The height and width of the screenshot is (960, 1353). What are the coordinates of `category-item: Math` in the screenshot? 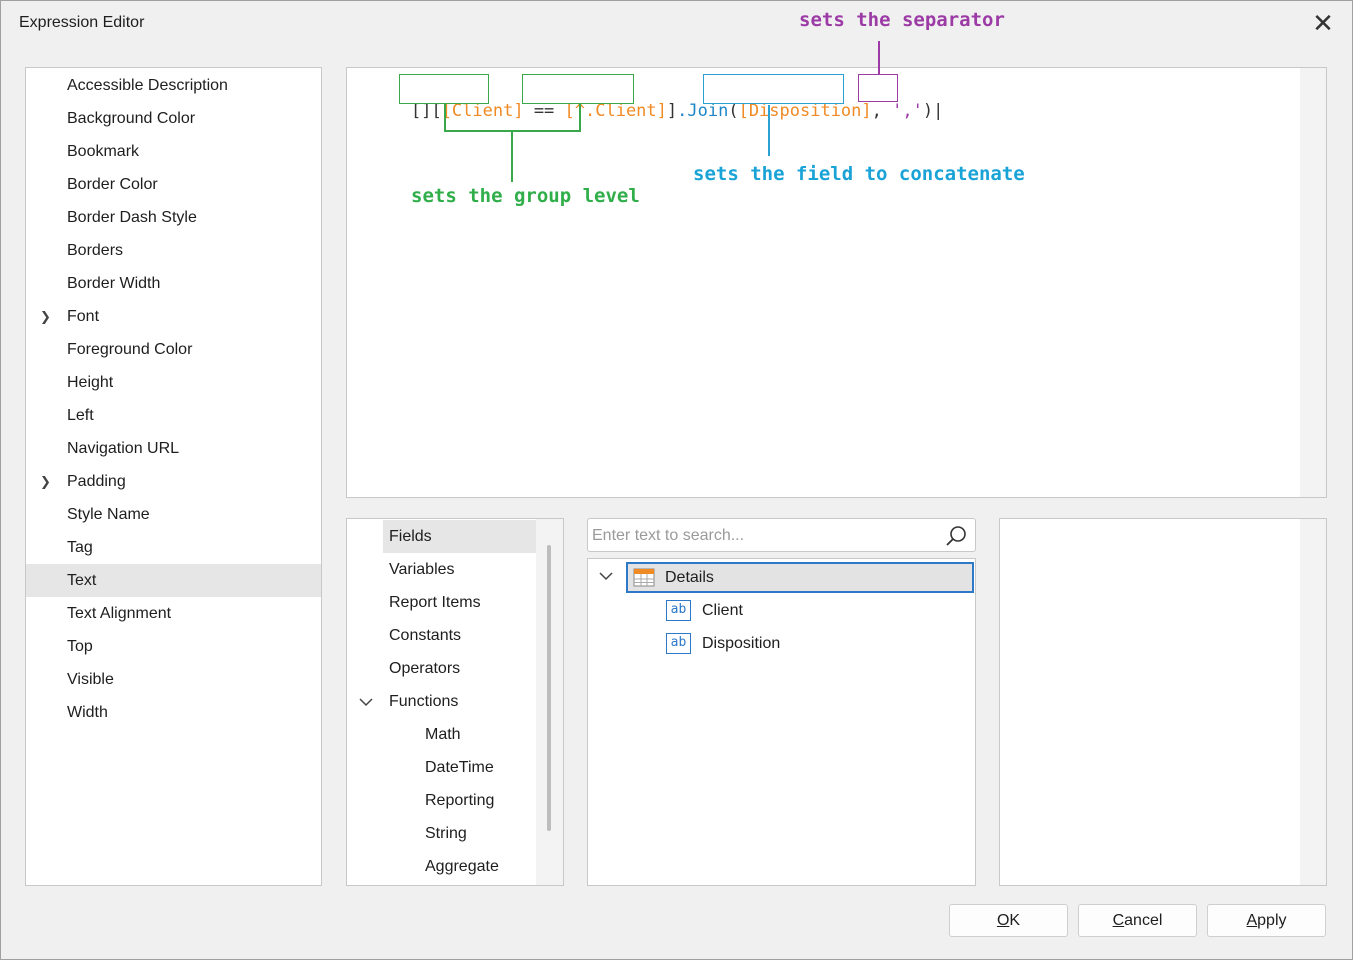 It's located at (477, 734).